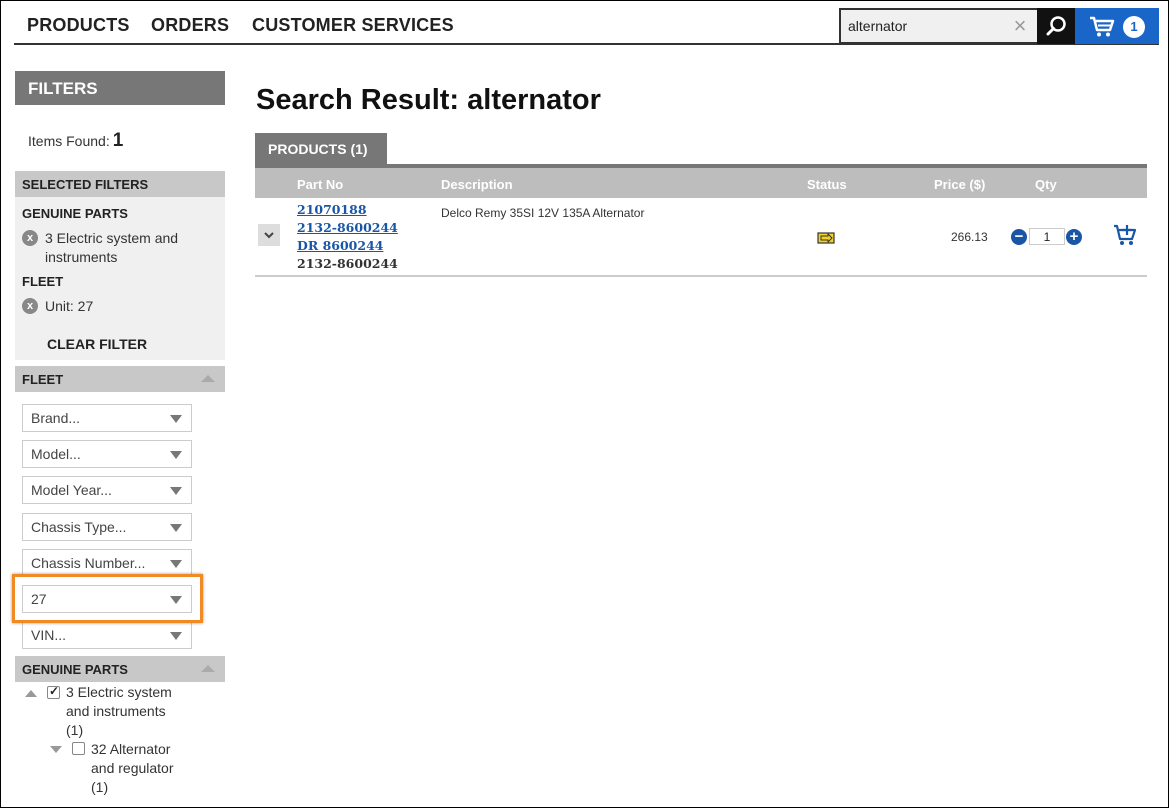 Image resolution: width=1169 pixels, height=808 pixels. What do you see at coordinates (321, 149) in the screenshot?
I see `tab-products: PRODUCTS (1)` at bounding box center [321, 149].